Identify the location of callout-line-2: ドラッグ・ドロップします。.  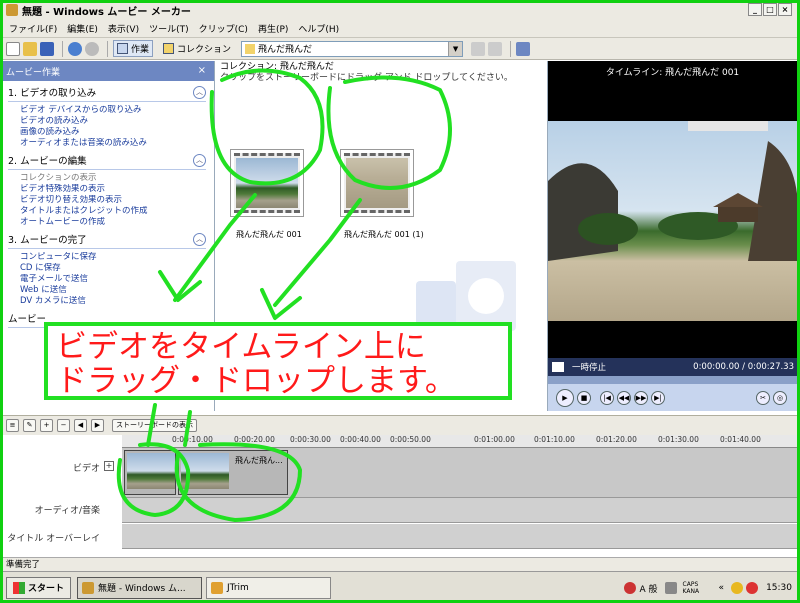
(256, 381).